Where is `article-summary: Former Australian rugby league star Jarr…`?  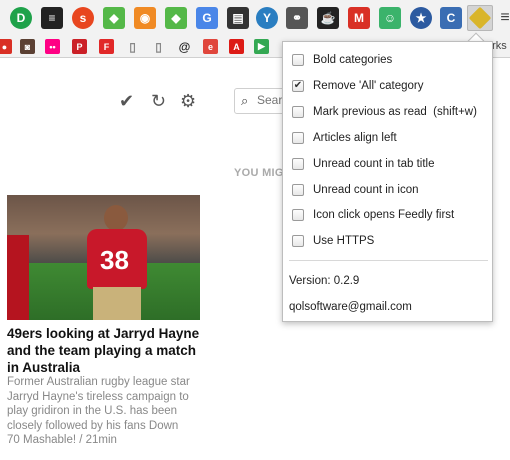 article-summary: Former Australian rugby league star Jarr… is located at coordinates (107, 411).